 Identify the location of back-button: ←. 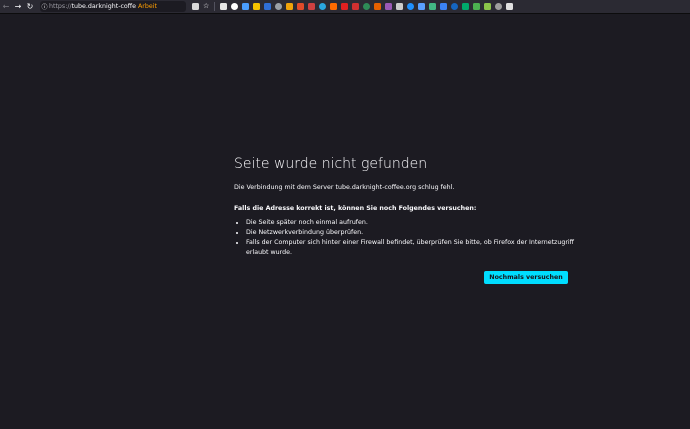
(6, 6).